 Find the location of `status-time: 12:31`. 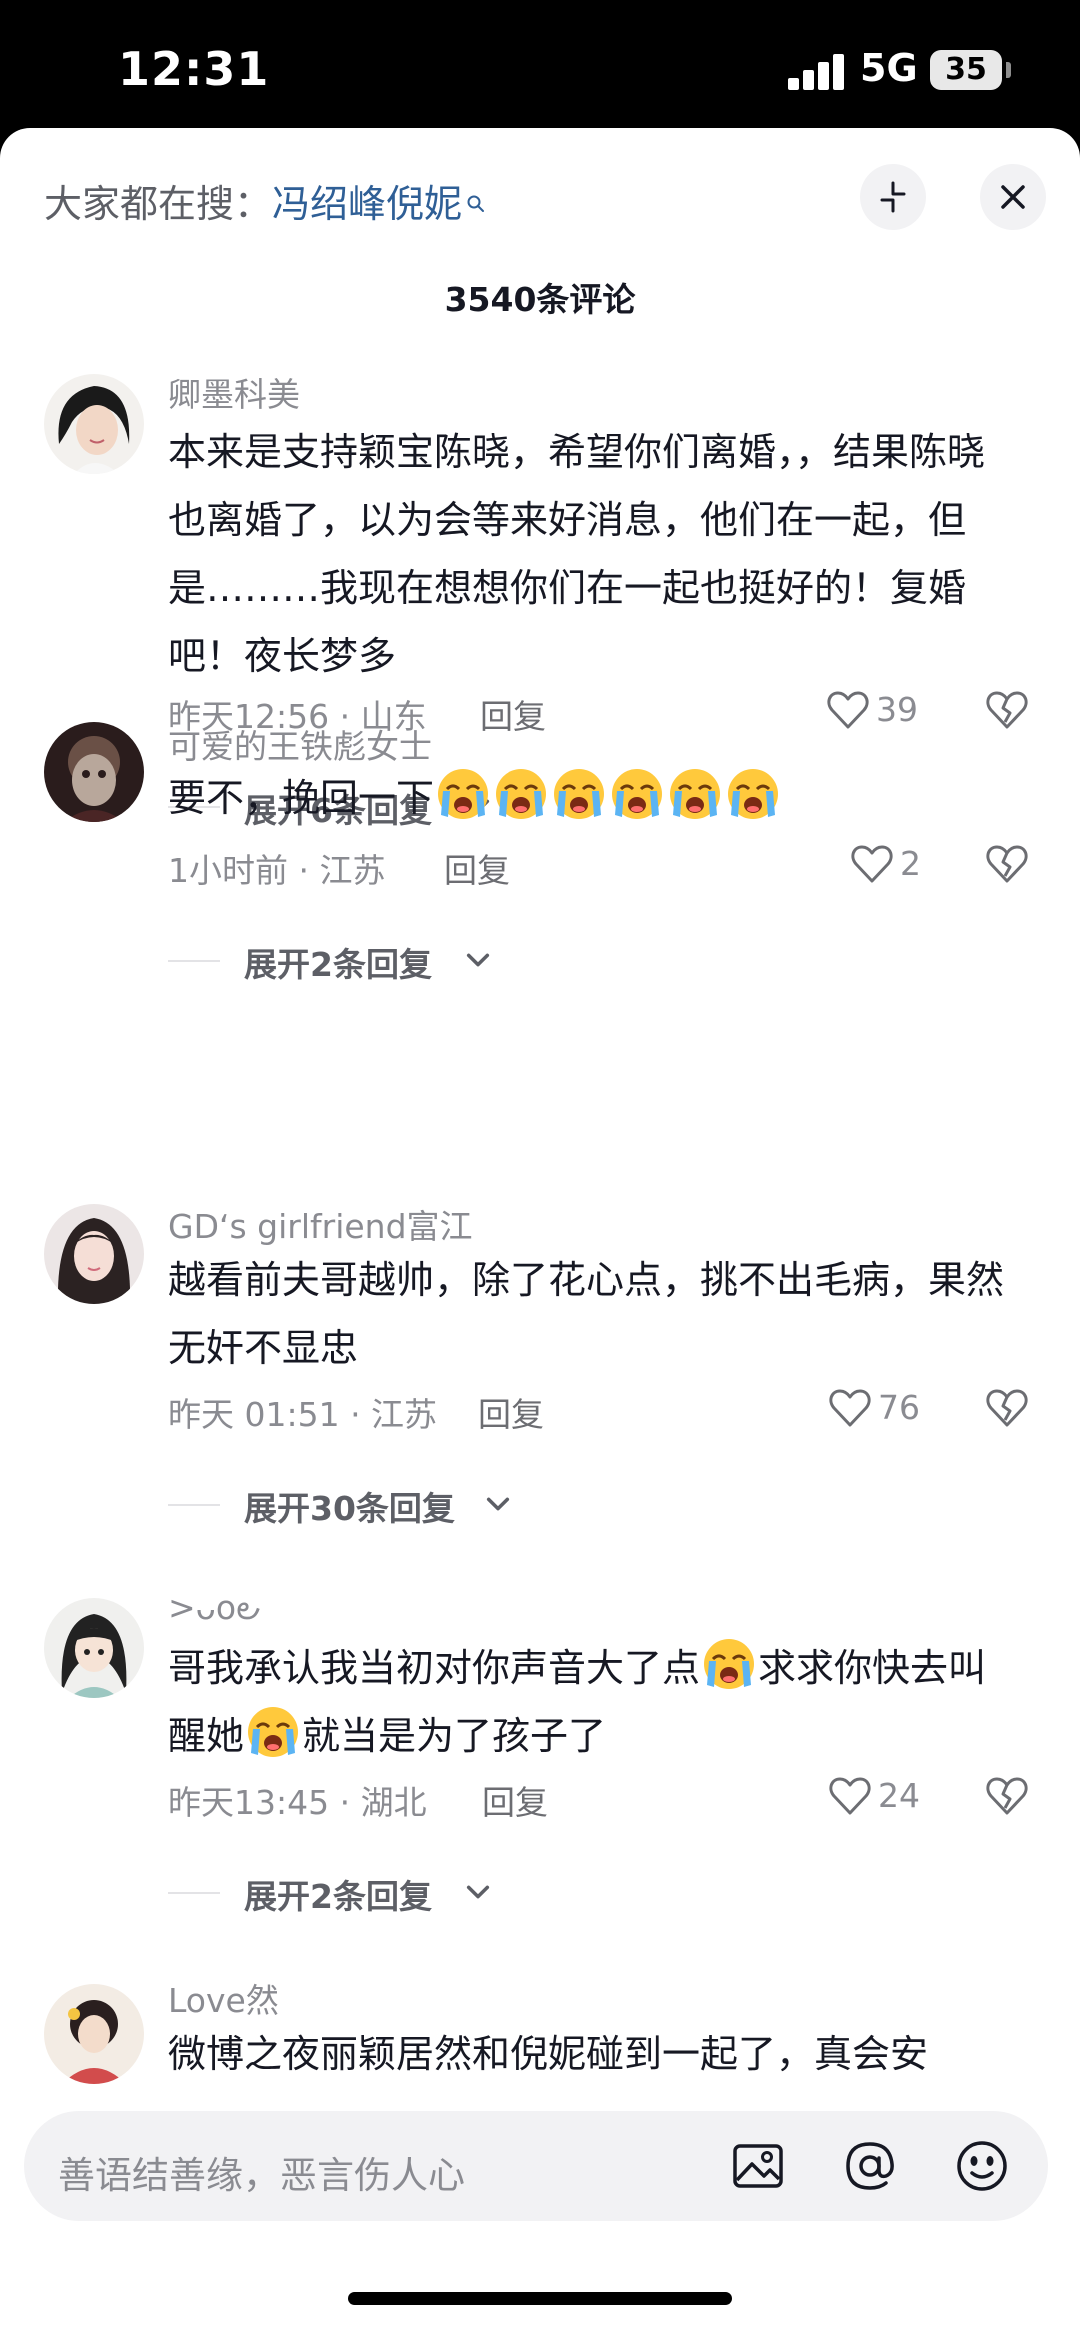

status-time: 12:31 is located at coordinates (194, 69).